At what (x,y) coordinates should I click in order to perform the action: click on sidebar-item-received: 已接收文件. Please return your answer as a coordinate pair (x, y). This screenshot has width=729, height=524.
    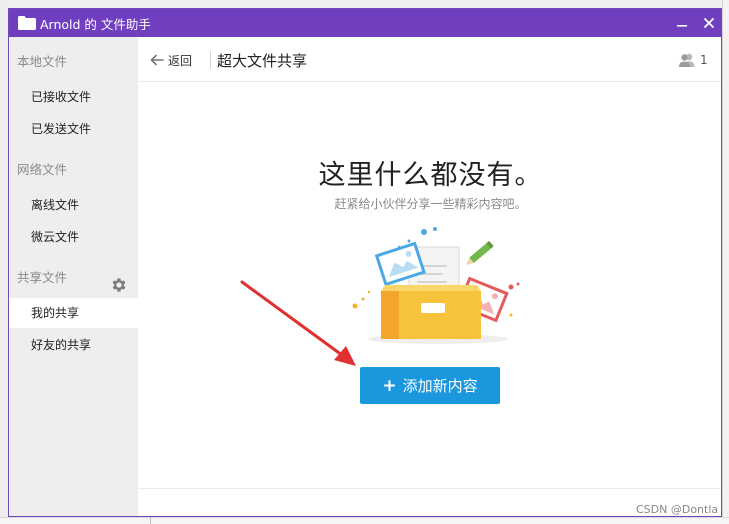
    Looking at the image, I should click on (73, 97).